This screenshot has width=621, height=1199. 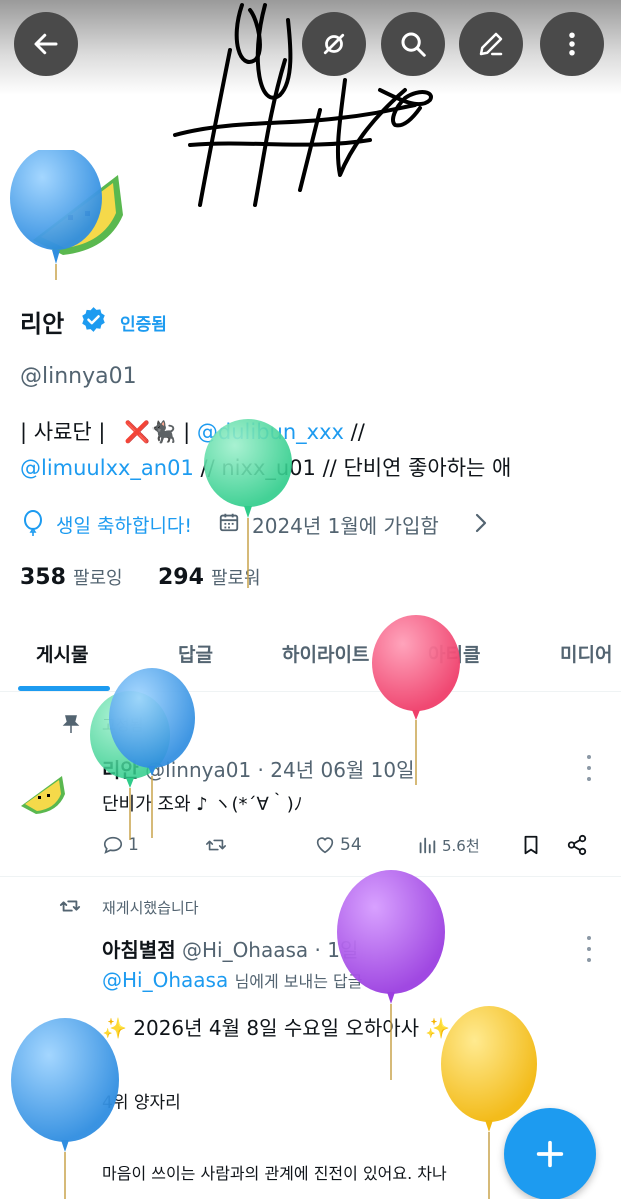 I want to click on post-header: 리안 @linnya01 · 24년 06월 10일, so click(x=258, y=768).